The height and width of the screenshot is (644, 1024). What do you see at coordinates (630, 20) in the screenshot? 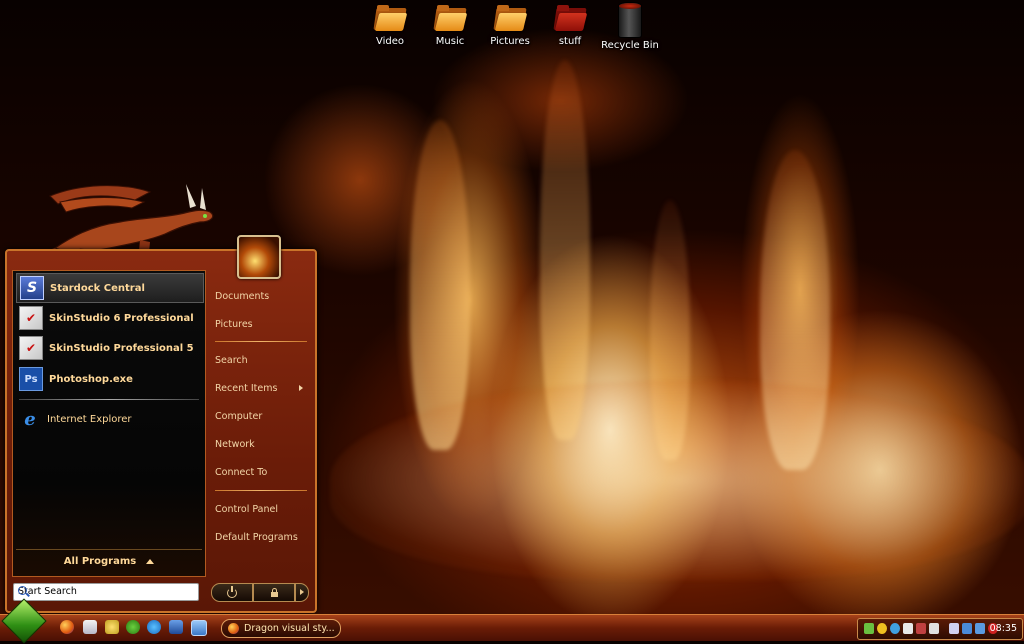
I see `recycle-bin-icon` at bounding box center [630, 20].